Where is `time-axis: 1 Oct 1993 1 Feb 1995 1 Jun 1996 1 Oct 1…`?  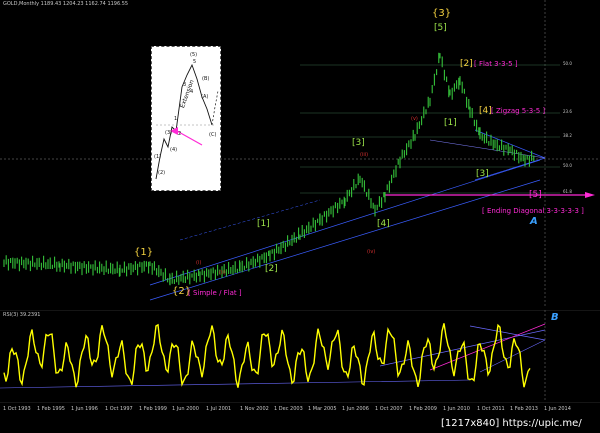 time-axis: 1 Oct 1993 1 Feb 1995 1 Jun 1996 1 Oct 1… is located at coordinates (300, 410).